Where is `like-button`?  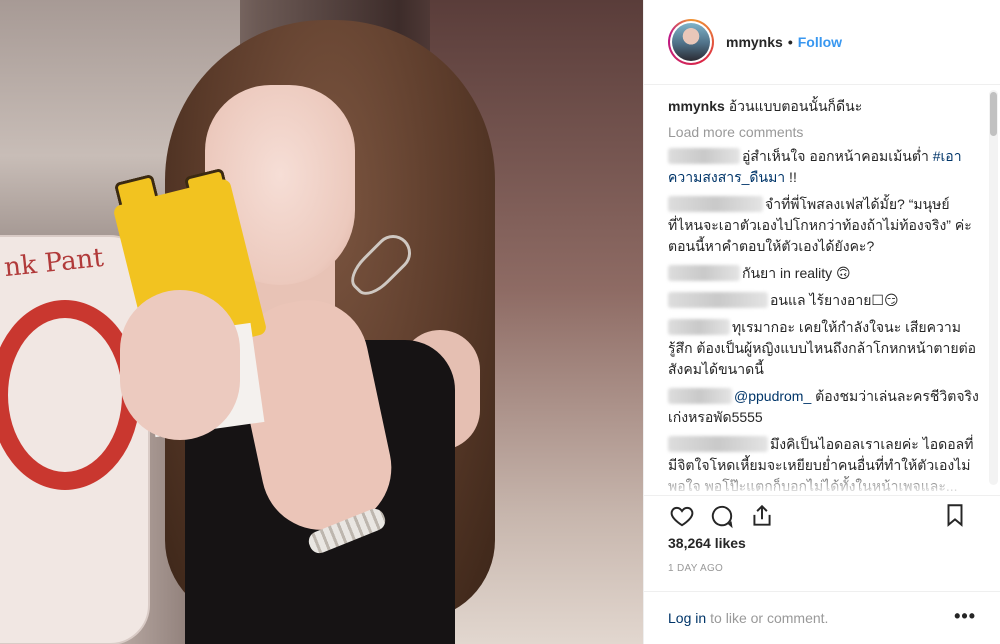
like-button is located at coordinates (682, 516).